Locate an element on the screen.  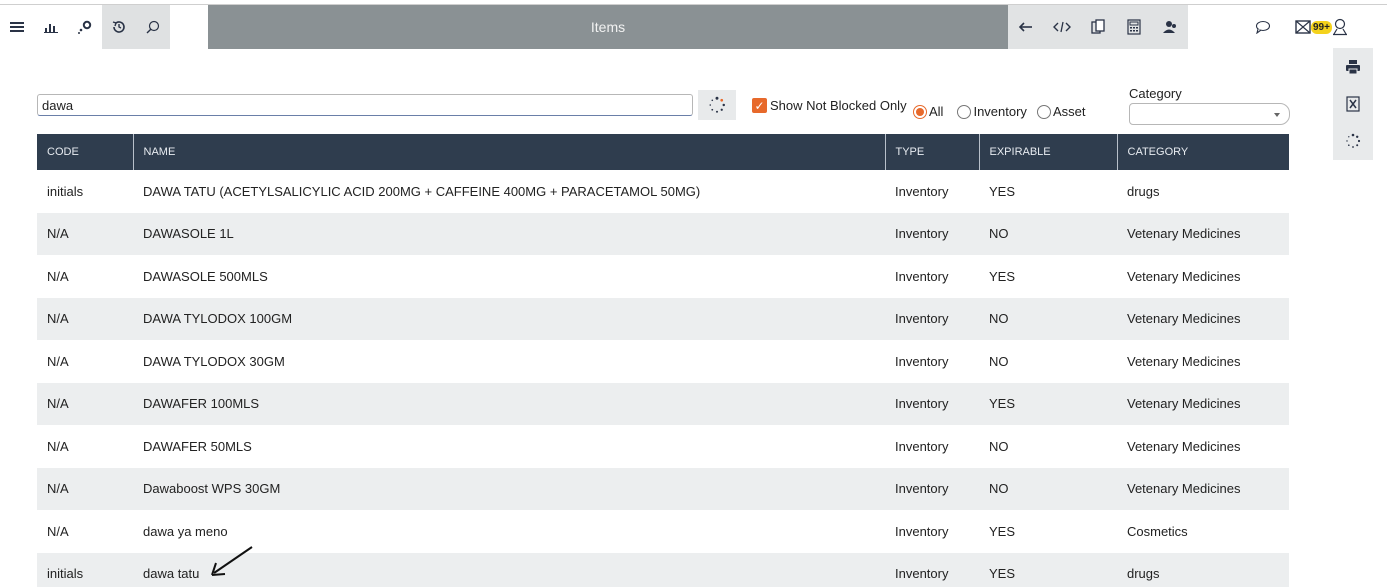
show-not-blocked-checkbox: ✓ Show Not Blocked Only is located at coordinates (829, 105).